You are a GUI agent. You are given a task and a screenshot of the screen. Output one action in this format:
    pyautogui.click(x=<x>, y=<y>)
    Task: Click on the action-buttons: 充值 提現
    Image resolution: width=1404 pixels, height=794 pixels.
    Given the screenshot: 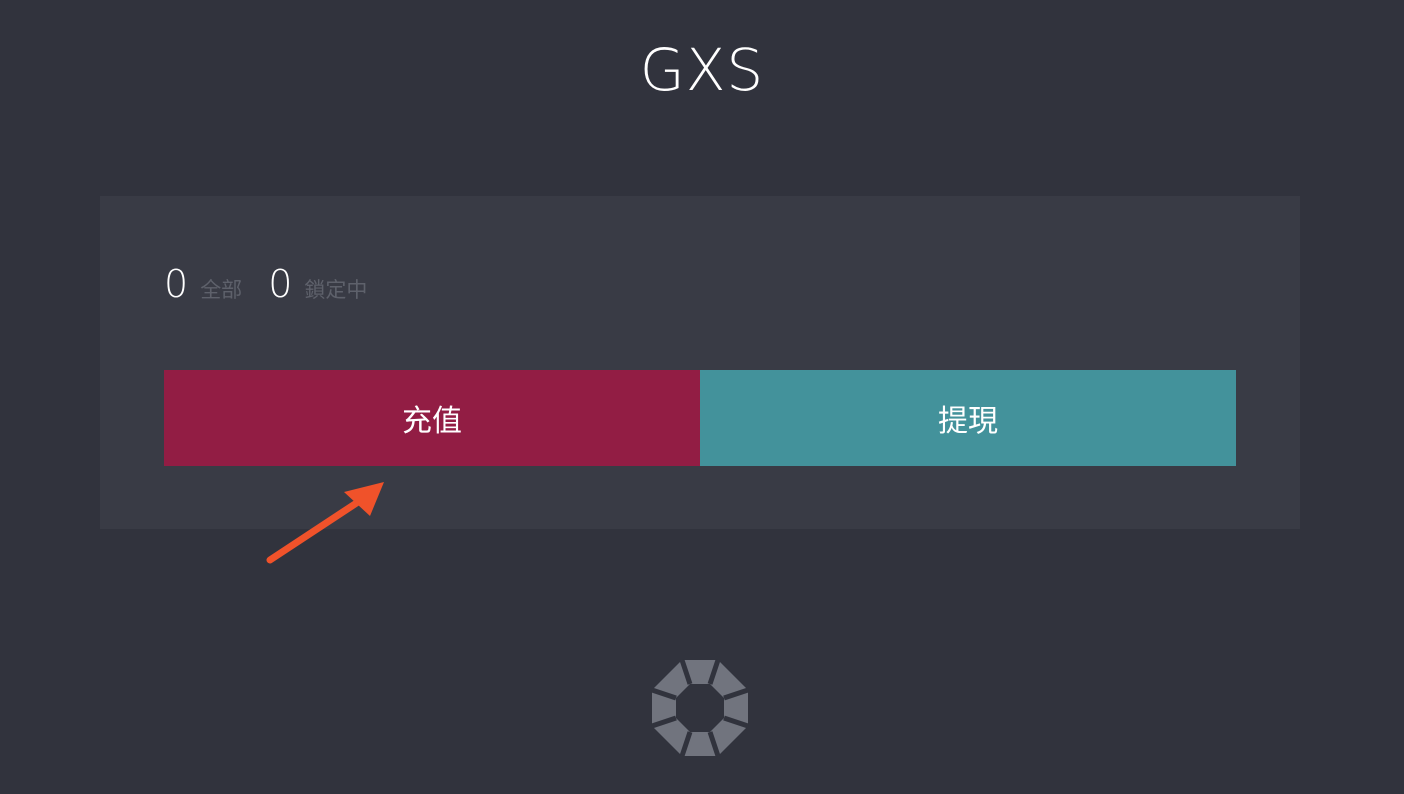 What is the action you would take?
    pyautogui.click(x=700, y=418)
    